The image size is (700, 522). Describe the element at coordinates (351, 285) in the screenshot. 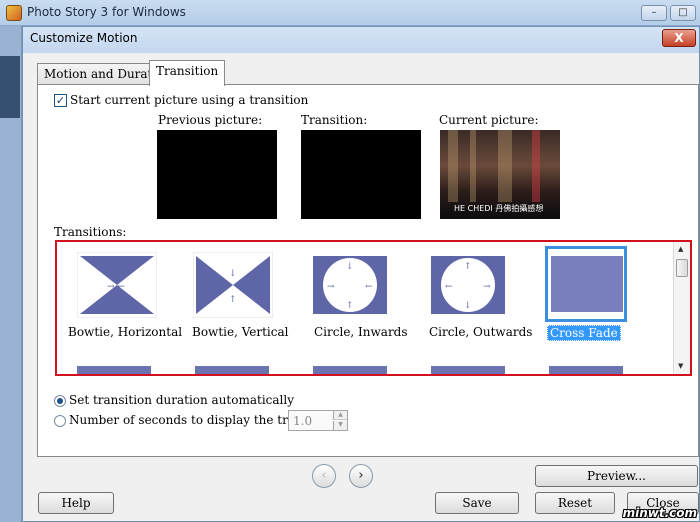

I see `circle-inwards-thumbnail: ↓ ↑ → ←` at that location.